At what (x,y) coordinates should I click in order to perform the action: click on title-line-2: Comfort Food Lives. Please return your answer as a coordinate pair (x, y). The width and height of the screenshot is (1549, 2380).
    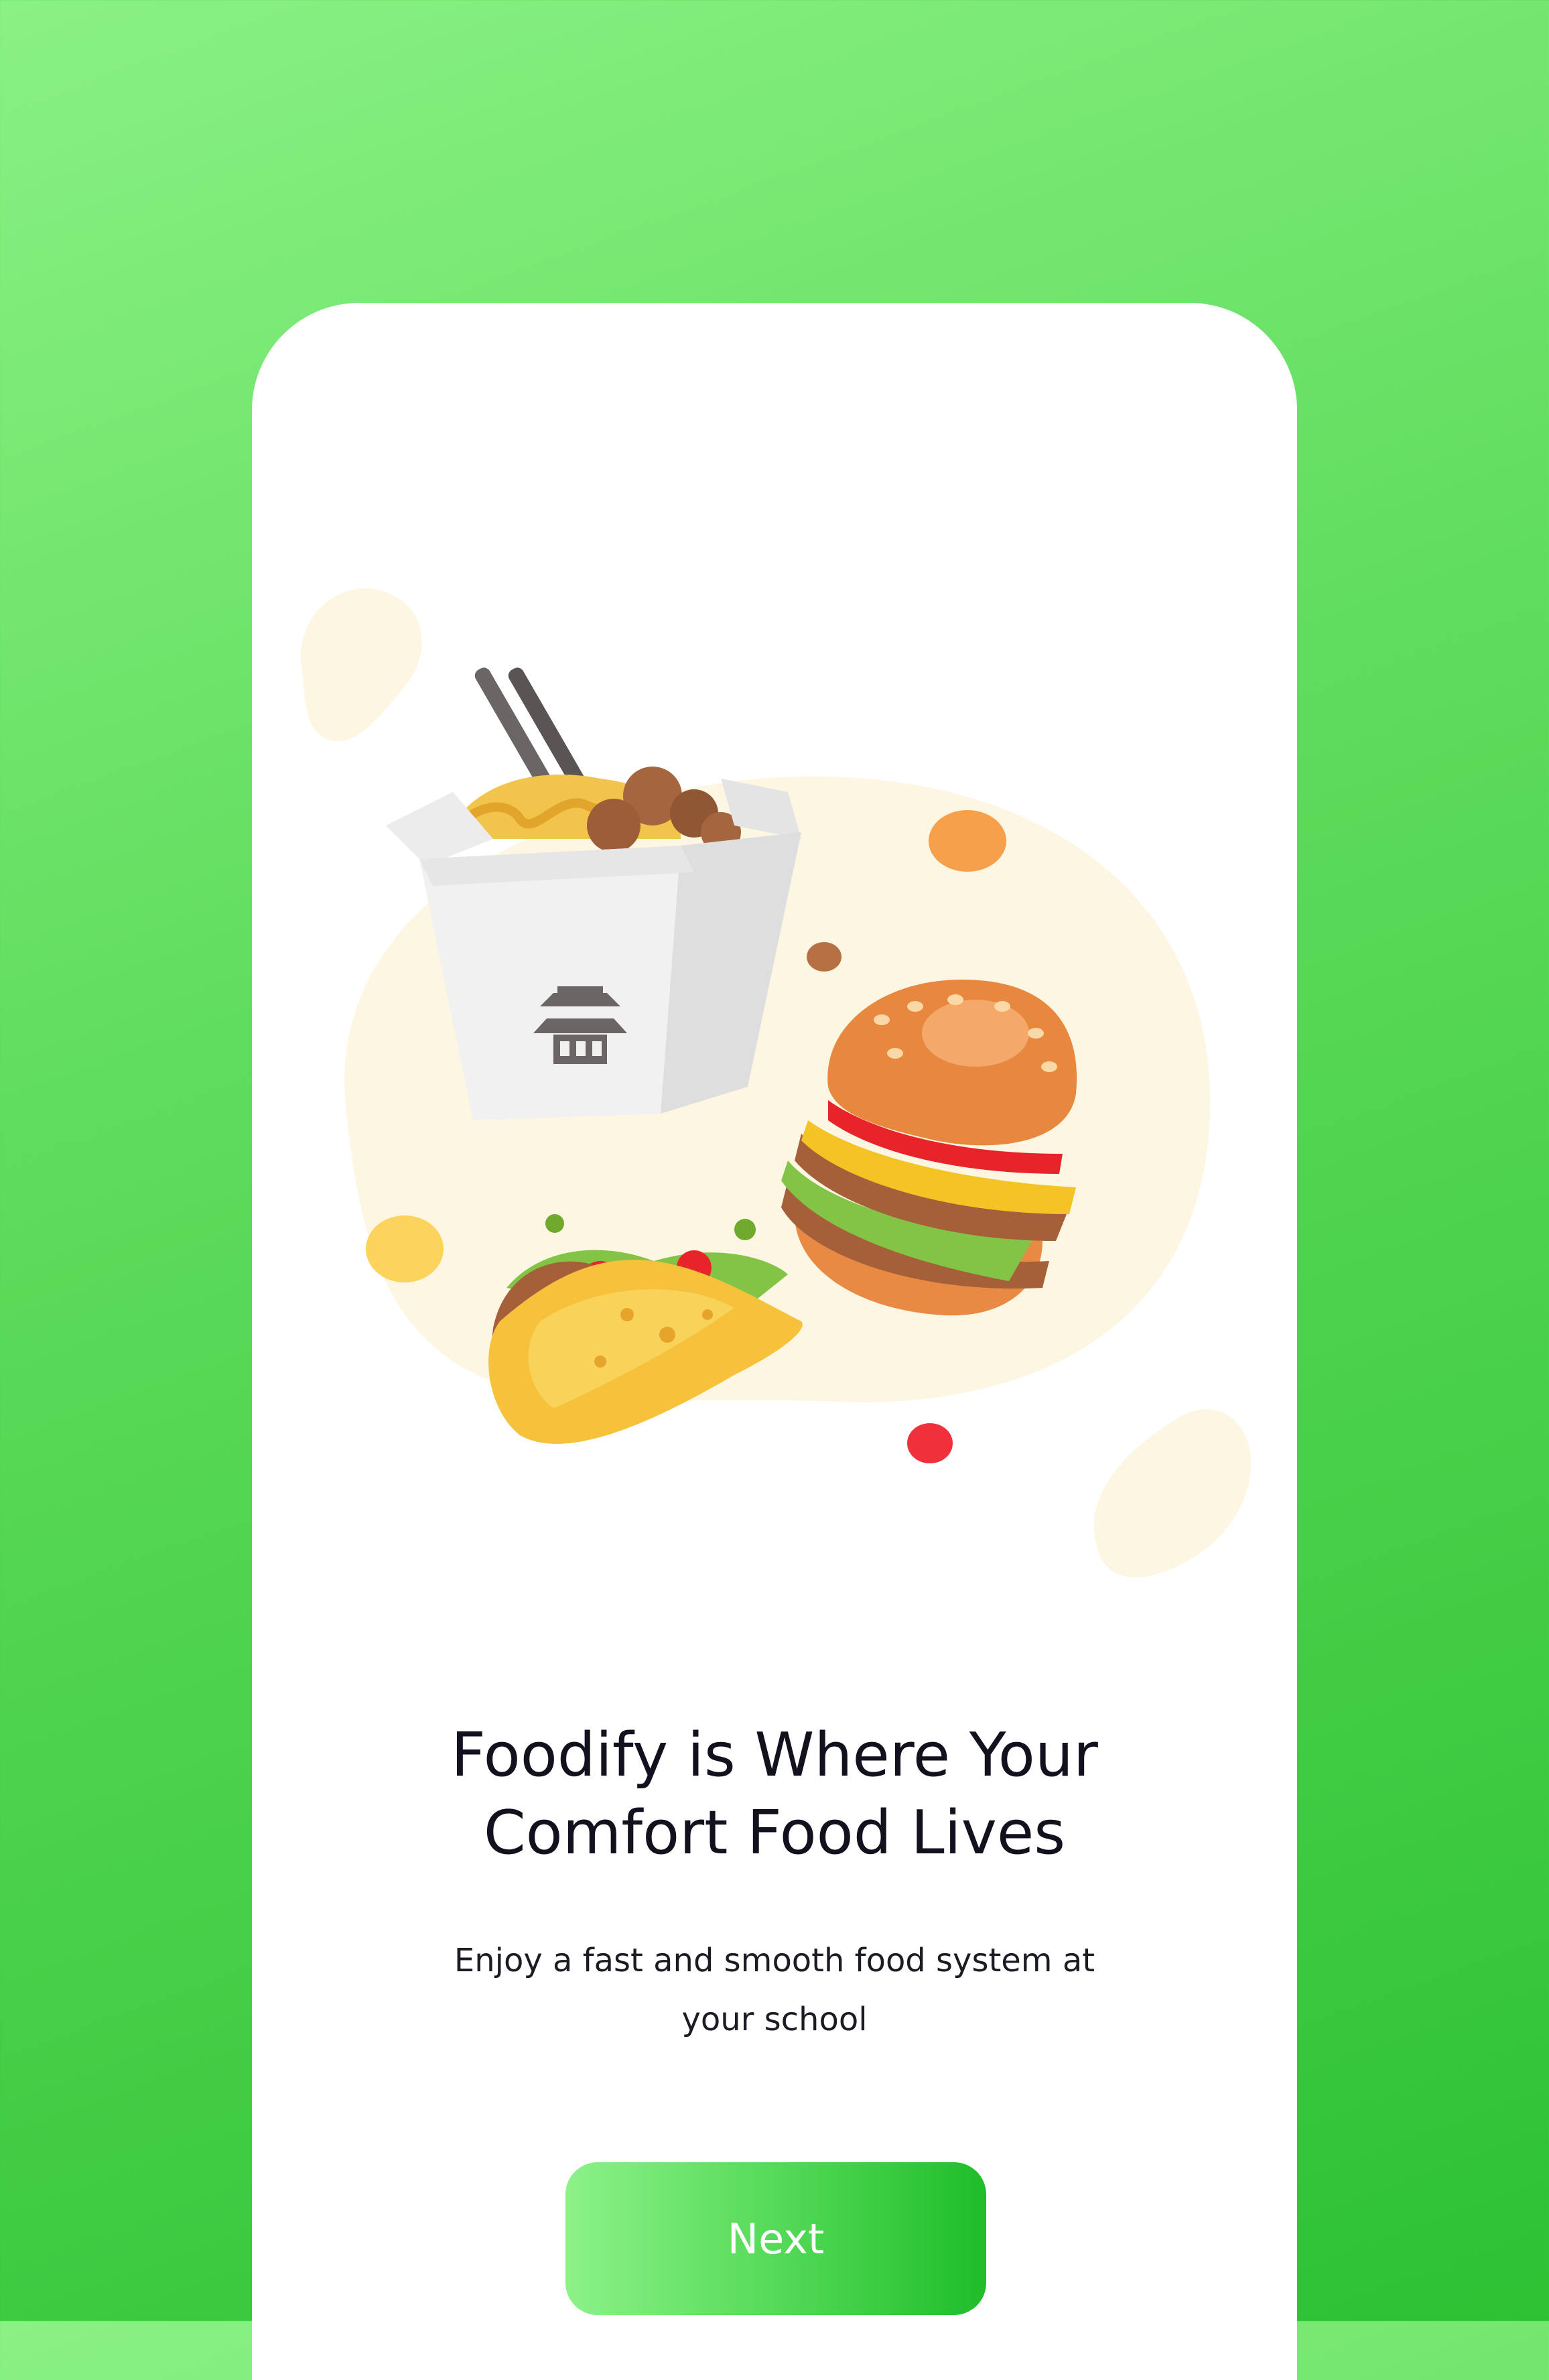
    Looking at the image, I should click on (774, 1833).